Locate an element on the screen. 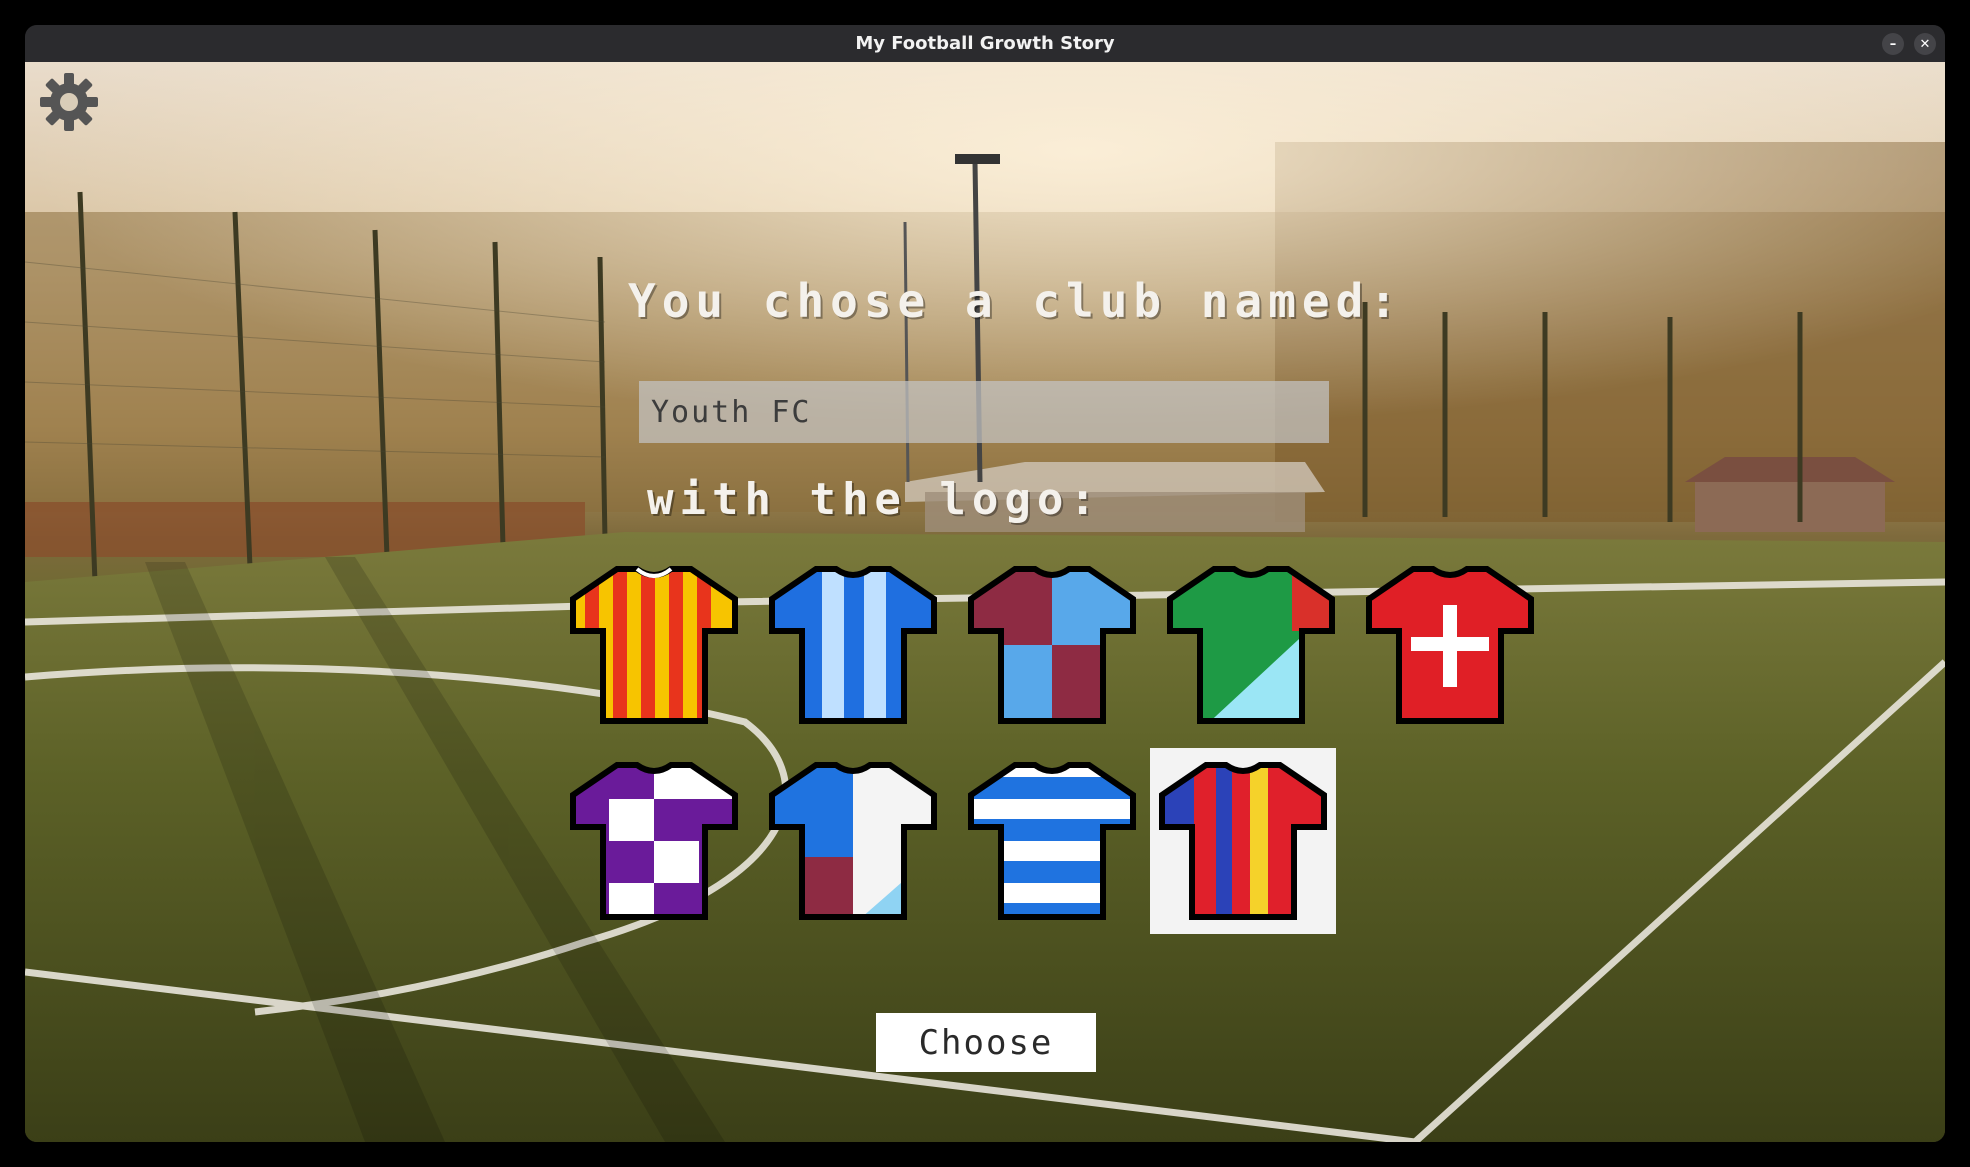  jersey-blue-white-claret is located at coordinates (853, 841).